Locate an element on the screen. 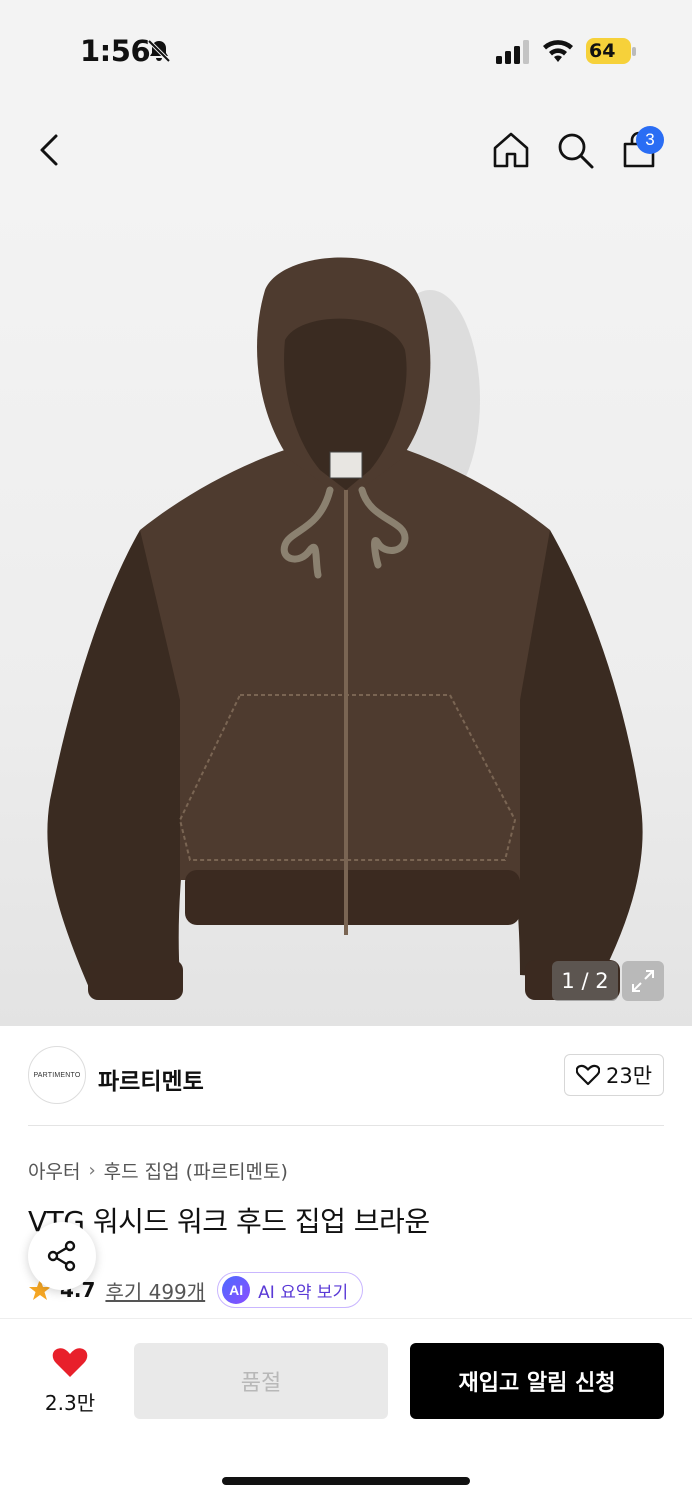 The height and width of the screenshot is (1500, 692). cart-count-badge: 3 is located at coordinates (650, 140).